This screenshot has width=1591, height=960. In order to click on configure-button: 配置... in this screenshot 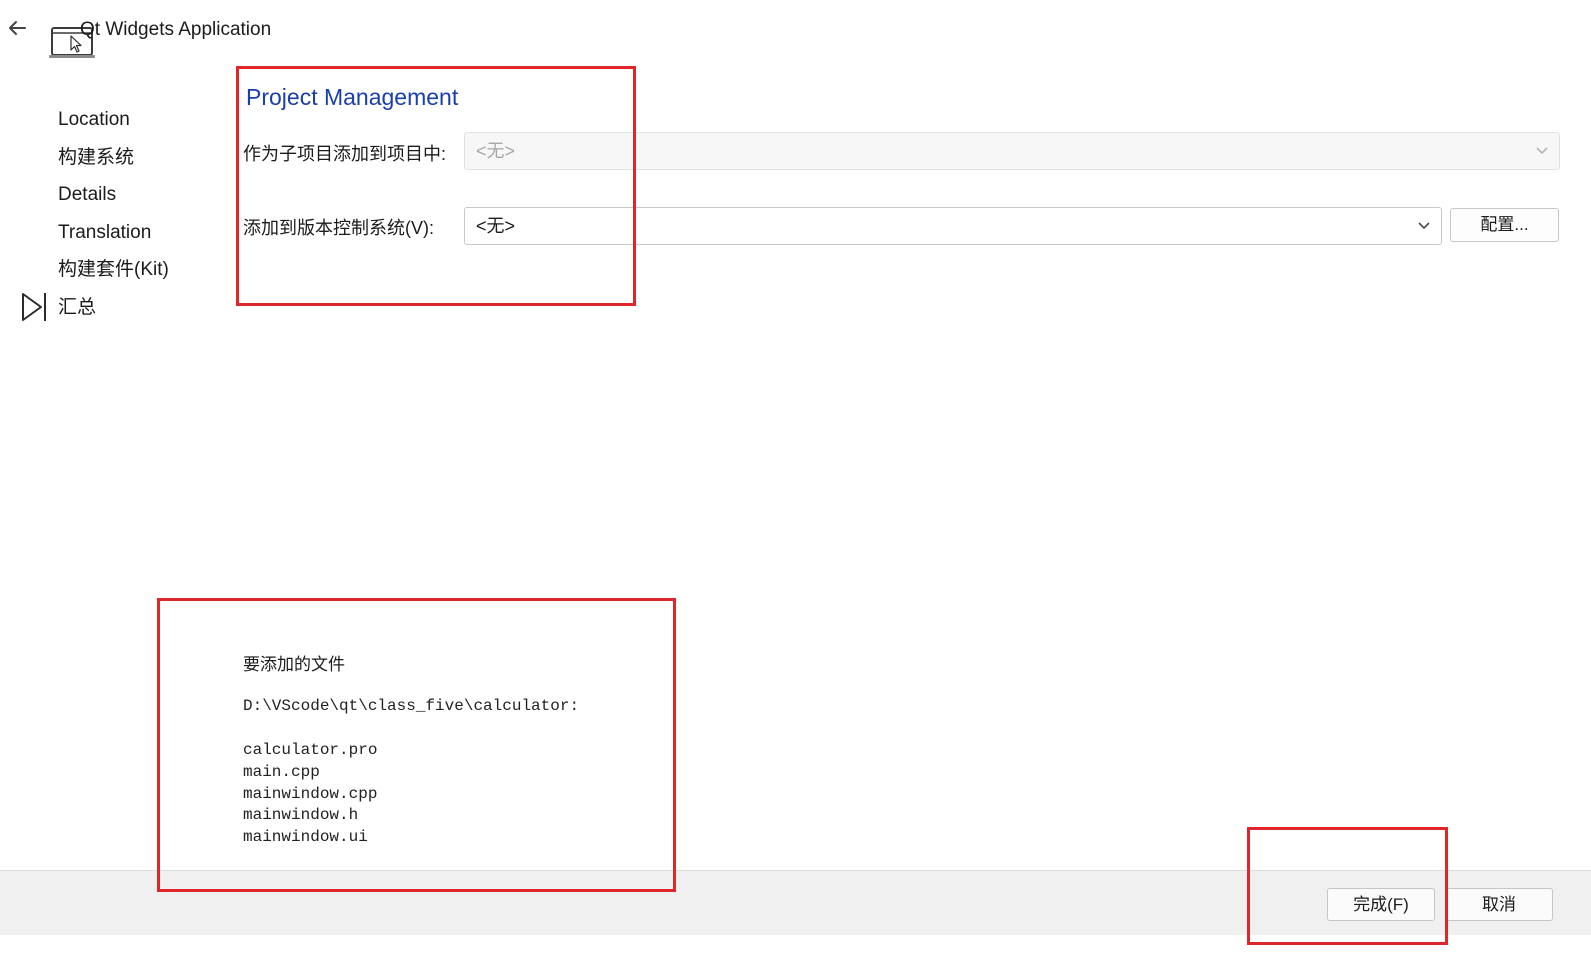, I will do `click(1504, 225)`.